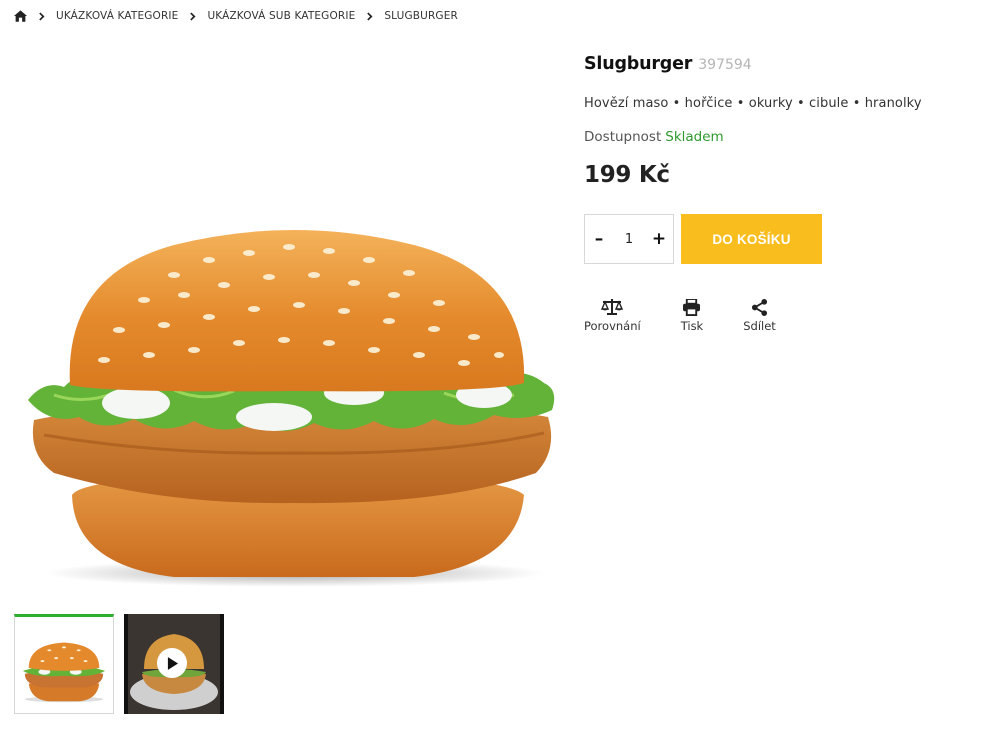  I want to click on product-title-row: Slugburger 397594, so click(668, 64).